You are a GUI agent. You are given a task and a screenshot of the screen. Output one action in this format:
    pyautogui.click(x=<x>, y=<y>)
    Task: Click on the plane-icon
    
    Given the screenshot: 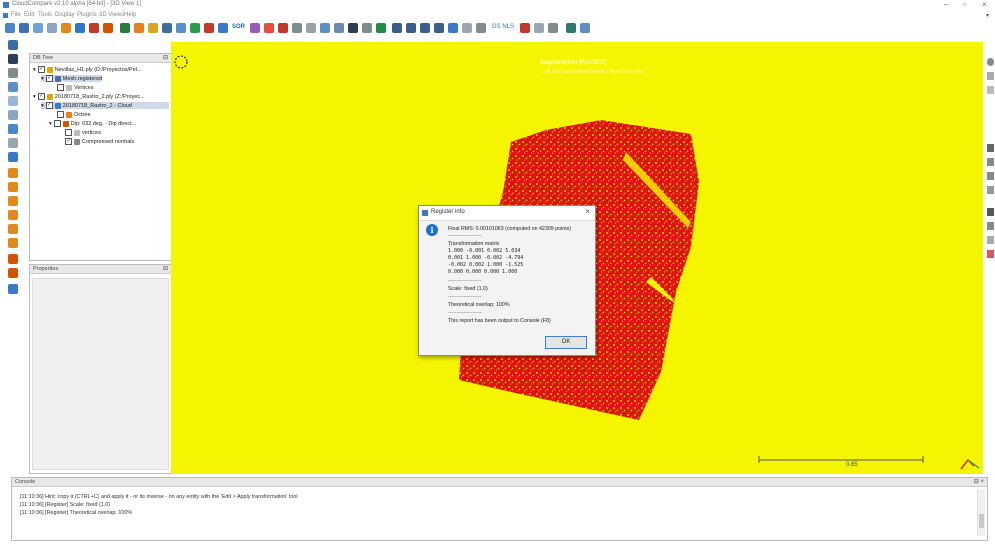 What is the action you would take?
    pyautogui.click(x=325, y=28)
    